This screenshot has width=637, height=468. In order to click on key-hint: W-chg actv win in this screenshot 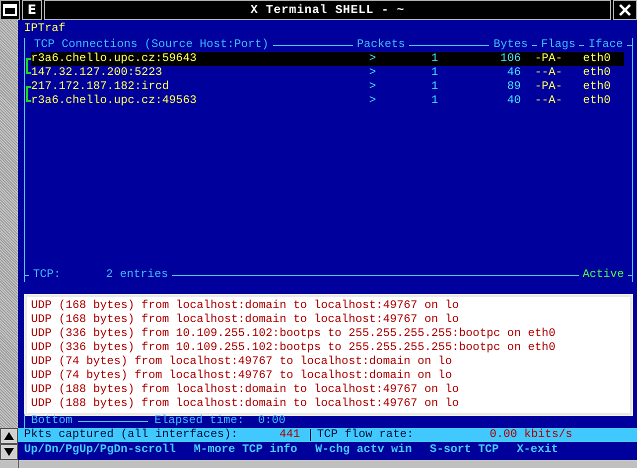, I will do `click(363, 450)`.